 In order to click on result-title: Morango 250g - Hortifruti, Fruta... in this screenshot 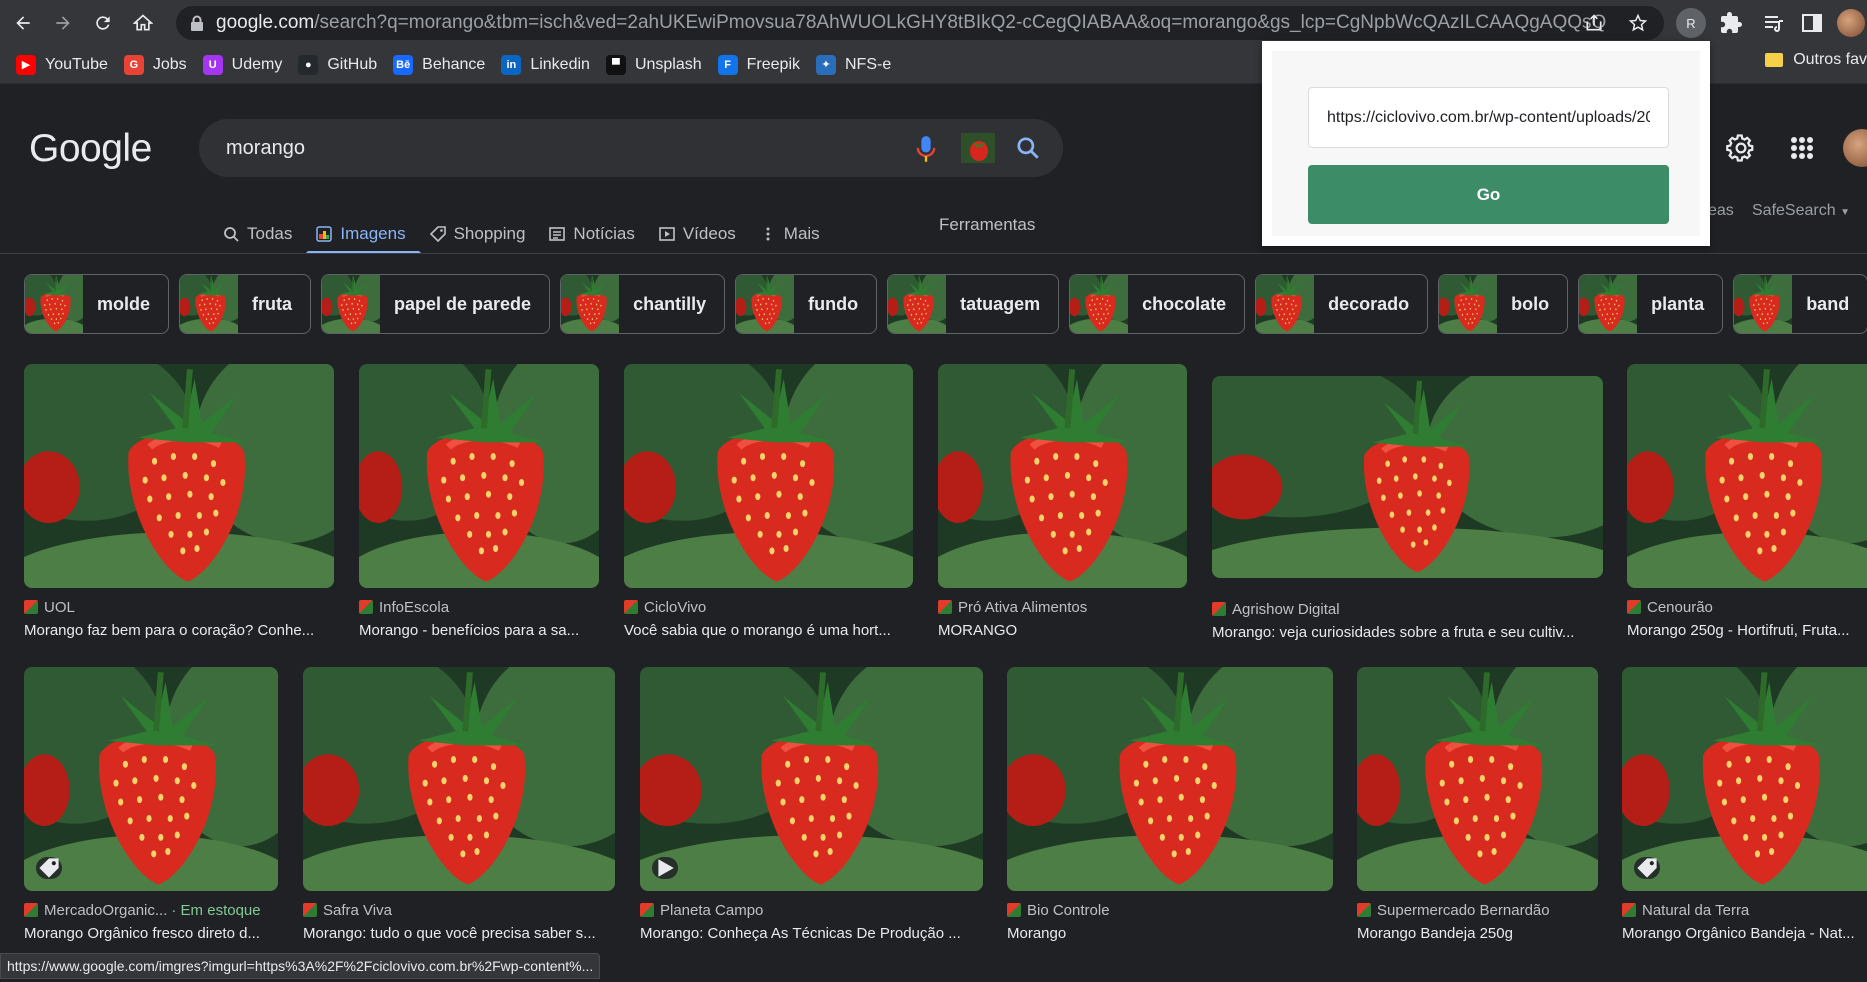, I will do `click(1747, 630)`.